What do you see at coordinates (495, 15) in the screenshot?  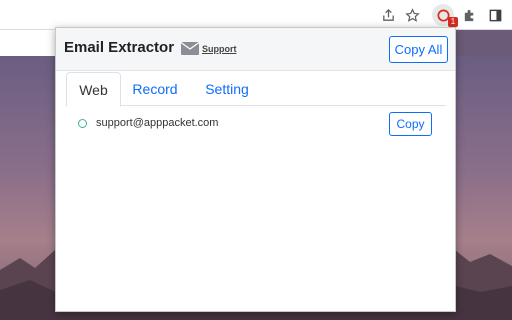 I see `side-panel-icon` at bounding box center [495, 15].